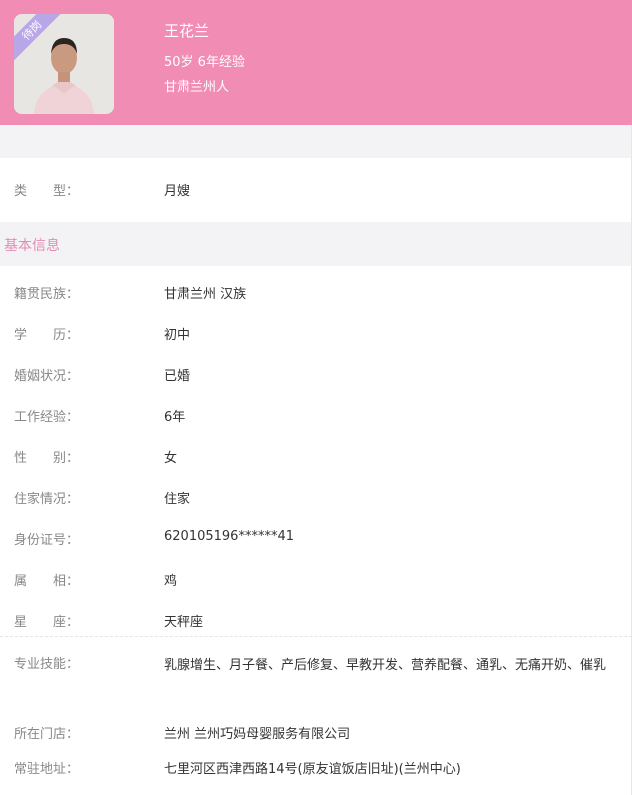  What do you see at coordinates (47, 335) in the screenshot?
I see `info-label: 学 历：` at bounding box center [47, 335].